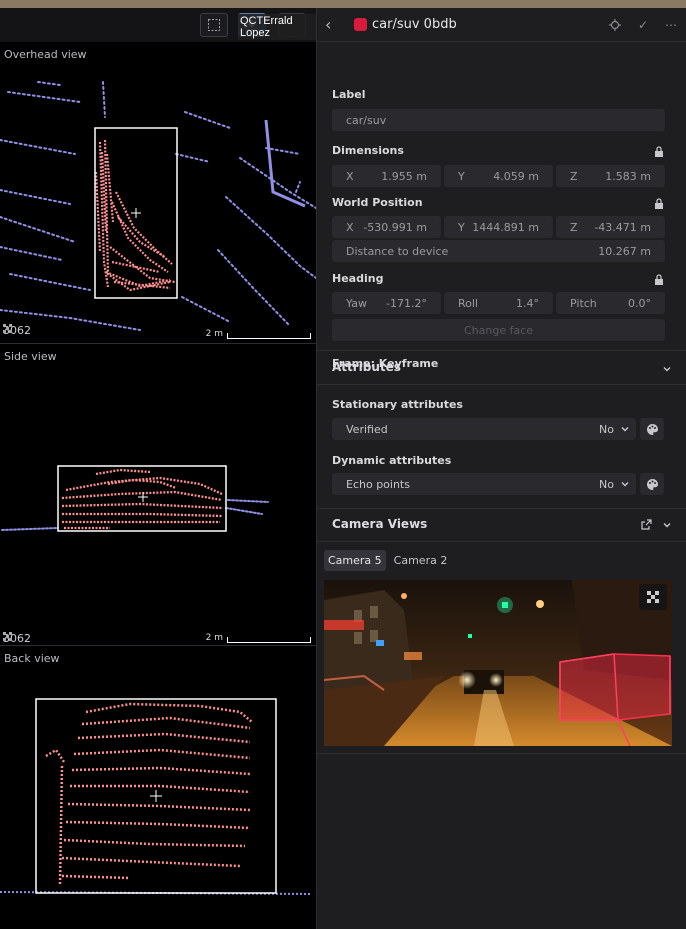  Describe the element at coordinates (343, 4) in the screenshot. I see `window-top-strip` at that location.